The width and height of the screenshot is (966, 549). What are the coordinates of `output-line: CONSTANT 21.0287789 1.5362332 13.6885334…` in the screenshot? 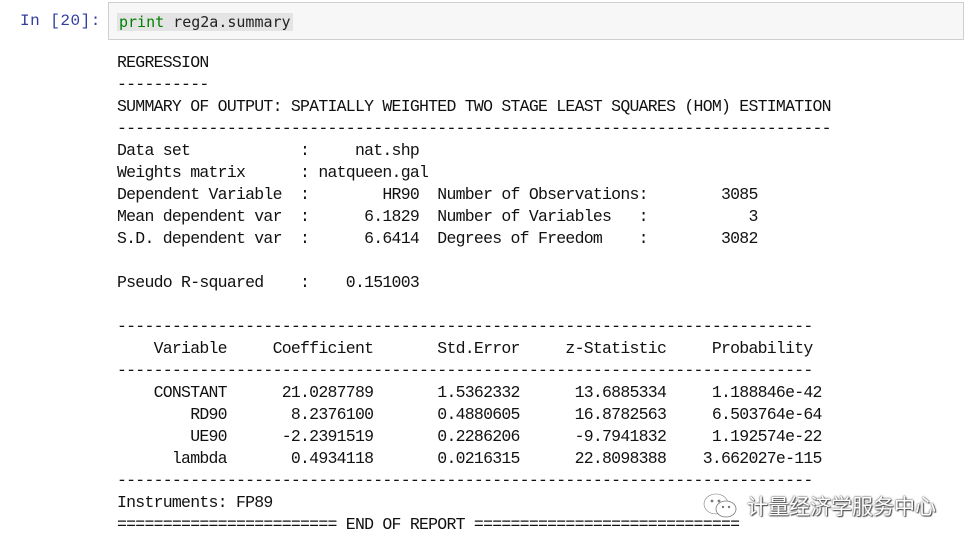 It's located at (470, 392).